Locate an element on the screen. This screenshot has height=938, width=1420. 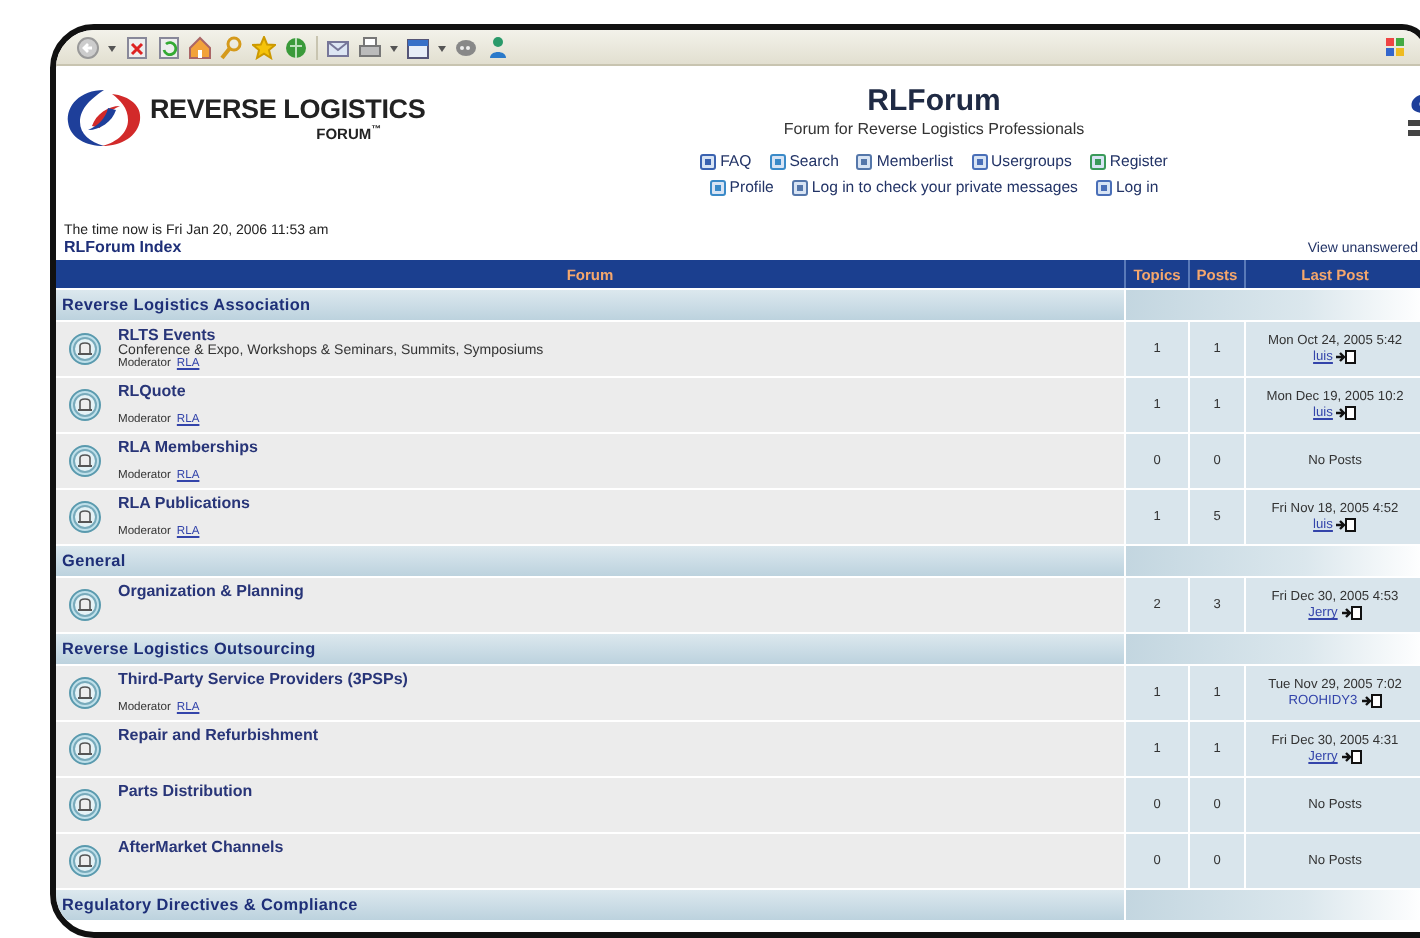
refresh-icon is located at coordinates (168, 47).